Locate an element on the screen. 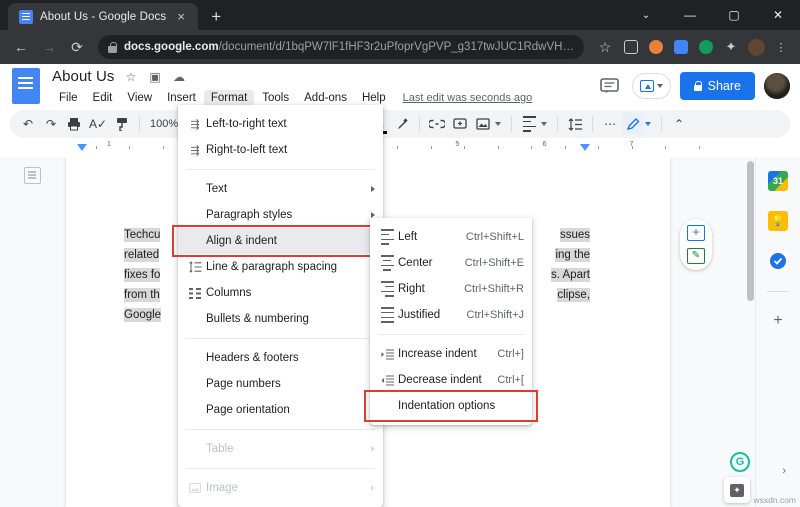  rtl-icon: ⇶ is located at coordinates (195, 150).